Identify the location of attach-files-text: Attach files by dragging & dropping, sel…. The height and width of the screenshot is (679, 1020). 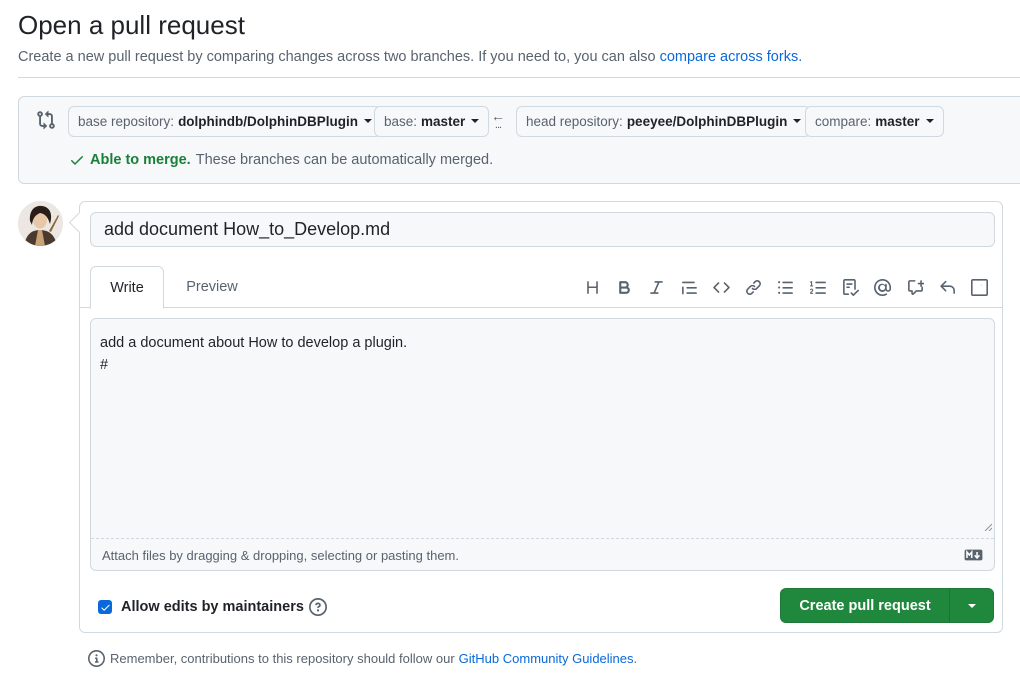
(280, 555).